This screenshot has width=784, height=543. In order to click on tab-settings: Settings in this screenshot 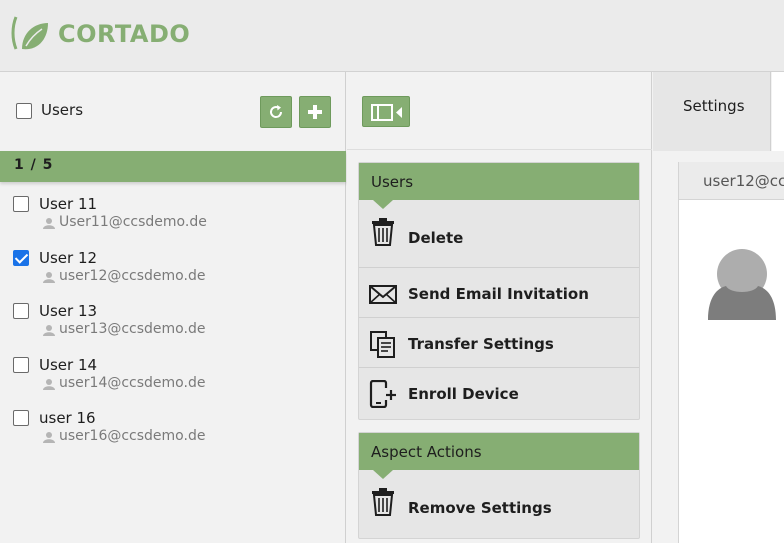, I will do `click(712, 111)`.